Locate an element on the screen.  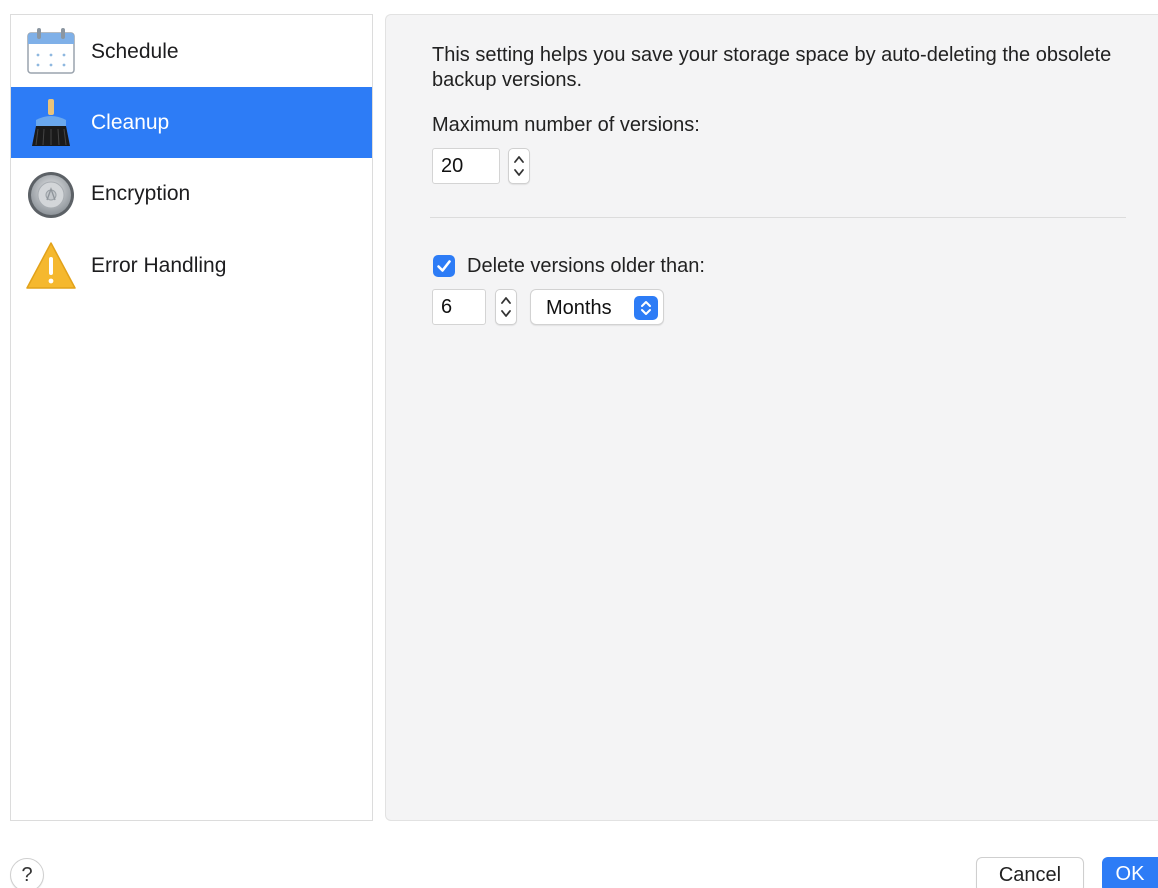
lock-dial-icon is located at coordinates (51, 194).